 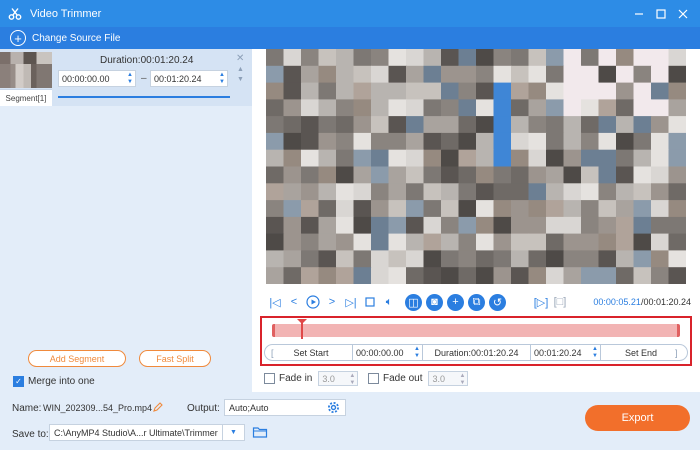 I want to click on set-end-button: Set End ], so click(x=644, y=352).